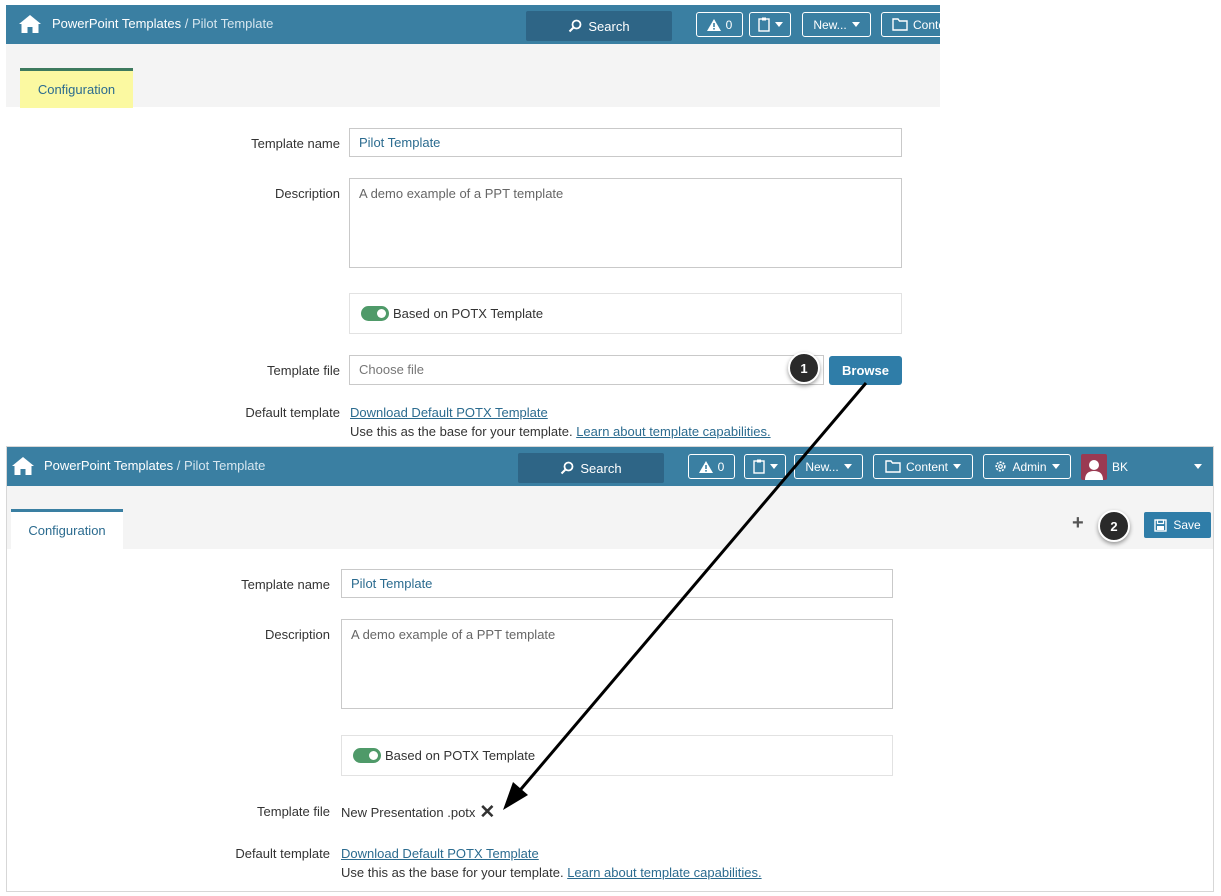 Image resolution: width=1221 pixels, height=896 pixels. Describe the element at coordinates (865, 370) in the screenshot. I see `browse-button: Browse` at that location.